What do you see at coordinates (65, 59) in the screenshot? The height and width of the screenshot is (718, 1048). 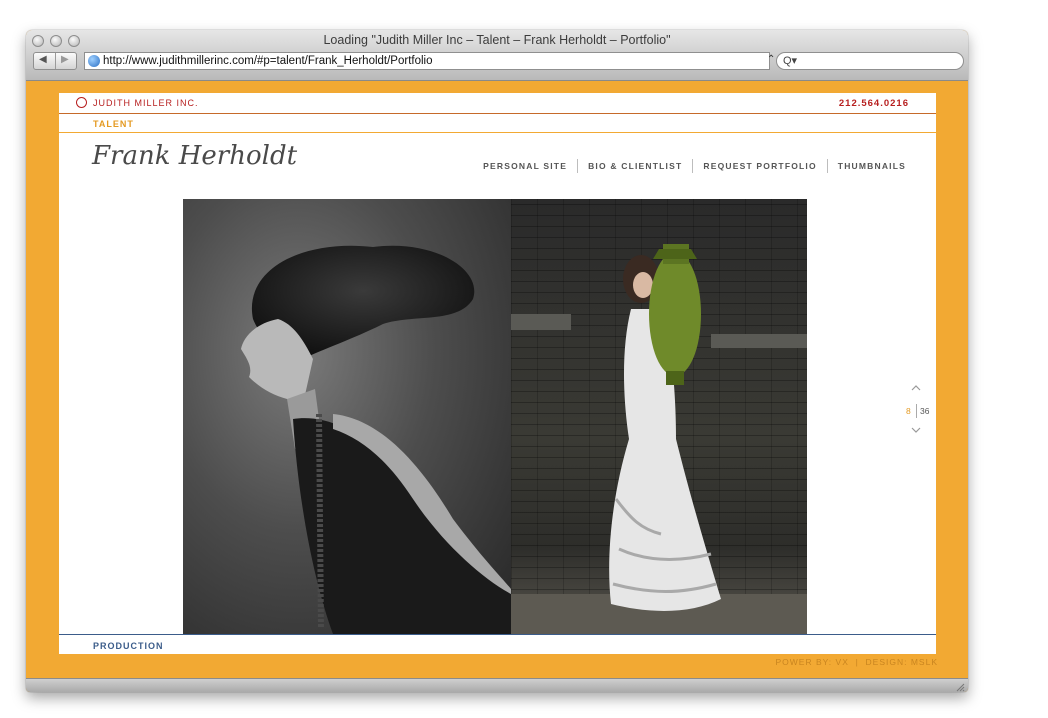 I see `forward-button: ▶` at bounding box center [65, 59].